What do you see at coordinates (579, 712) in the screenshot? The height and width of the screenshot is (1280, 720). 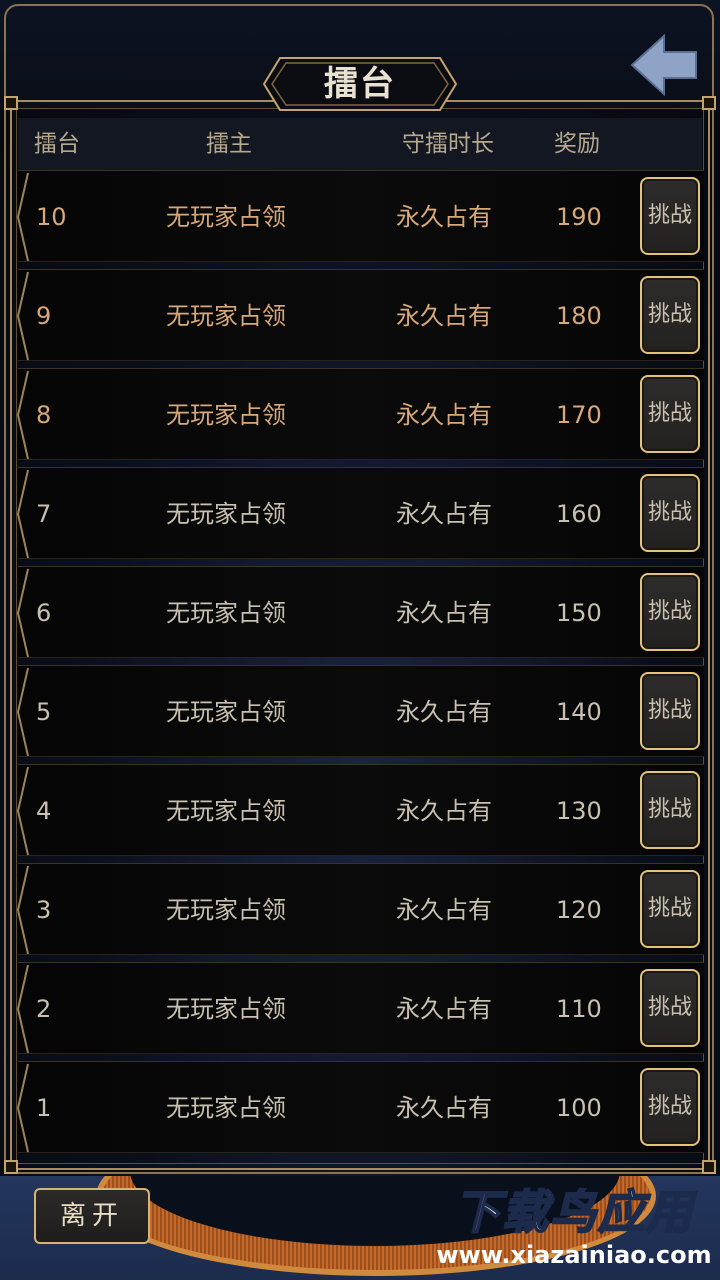 I see `row-reward: 140` at bounding box center [579, 712].